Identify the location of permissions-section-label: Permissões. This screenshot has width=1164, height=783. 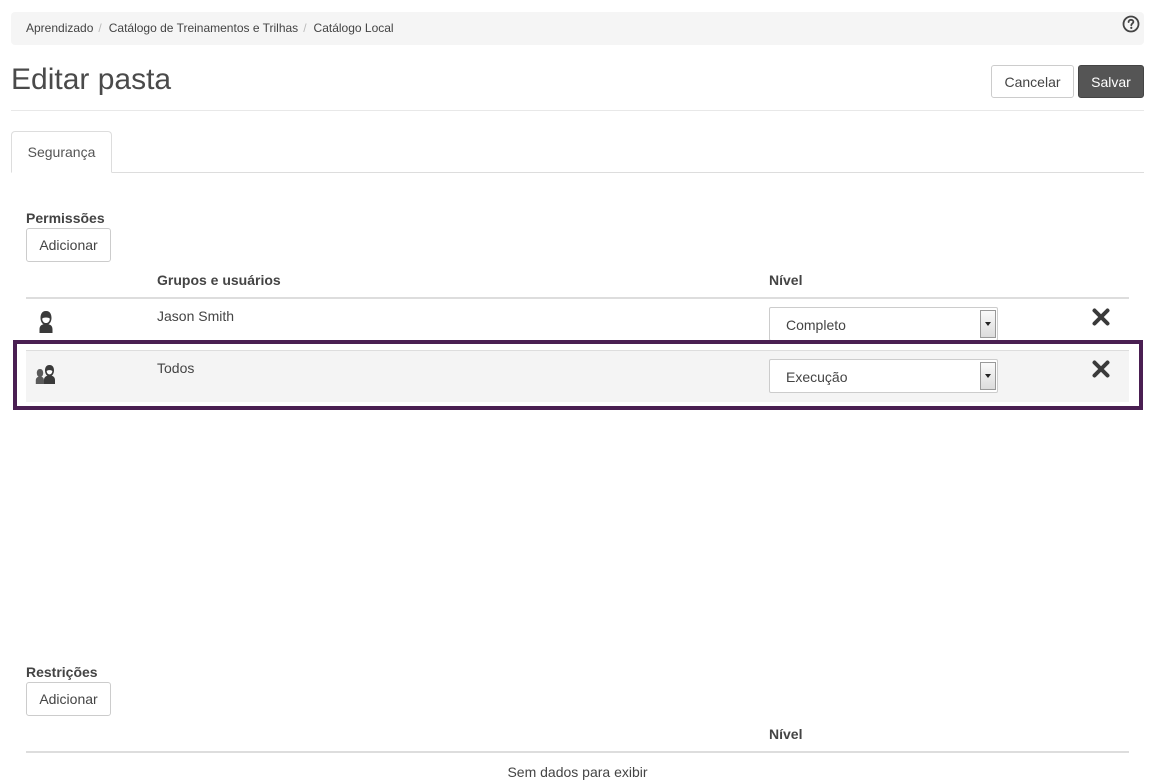
(65, 218).